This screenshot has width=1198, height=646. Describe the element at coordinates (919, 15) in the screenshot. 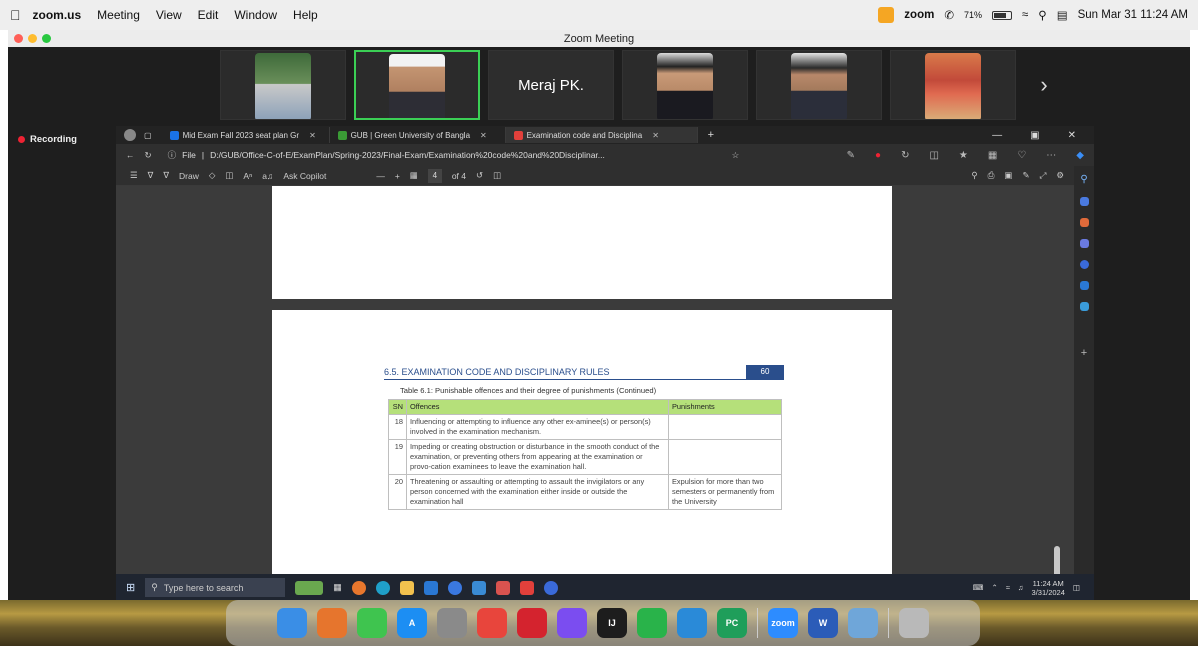

I see `zoom-status-label: zoom` at that location.